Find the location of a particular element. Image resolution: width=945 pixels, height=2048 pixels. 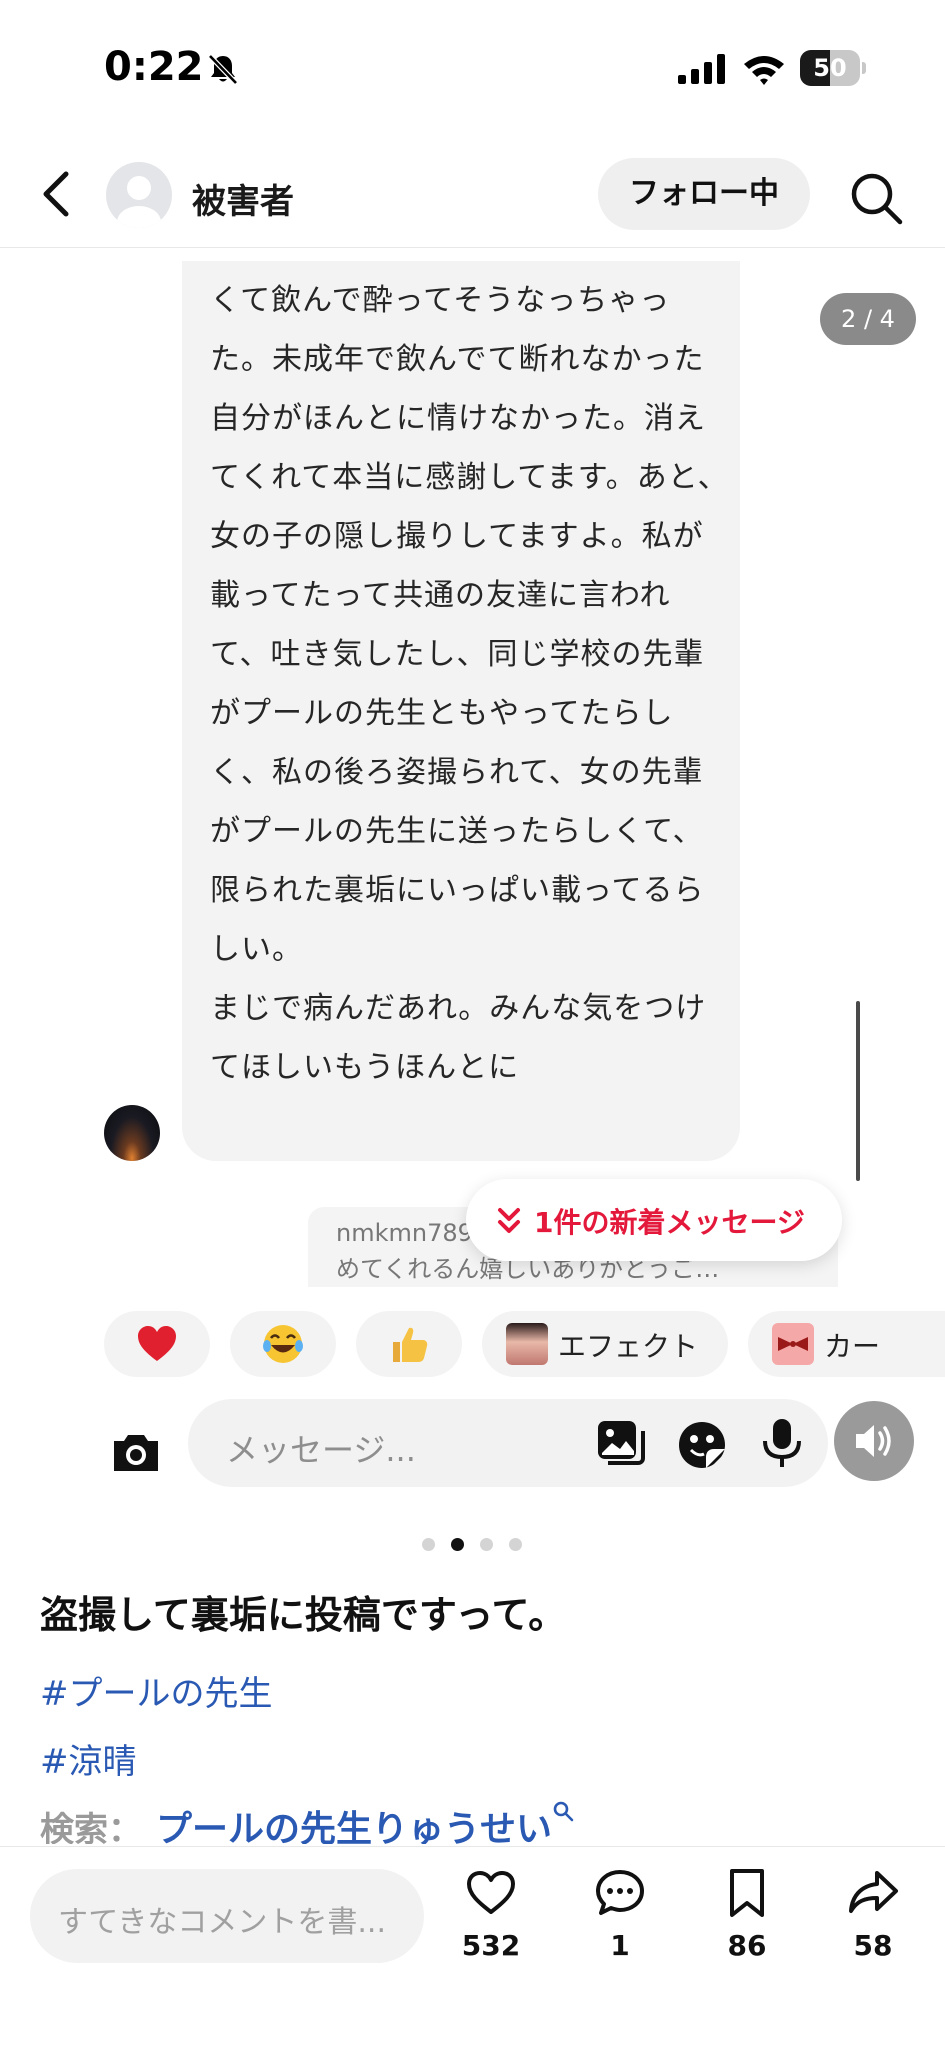

bottom-action-bar: すてきなコメントを書... 532 1 86 58 is located at coordinates (472, 1947).